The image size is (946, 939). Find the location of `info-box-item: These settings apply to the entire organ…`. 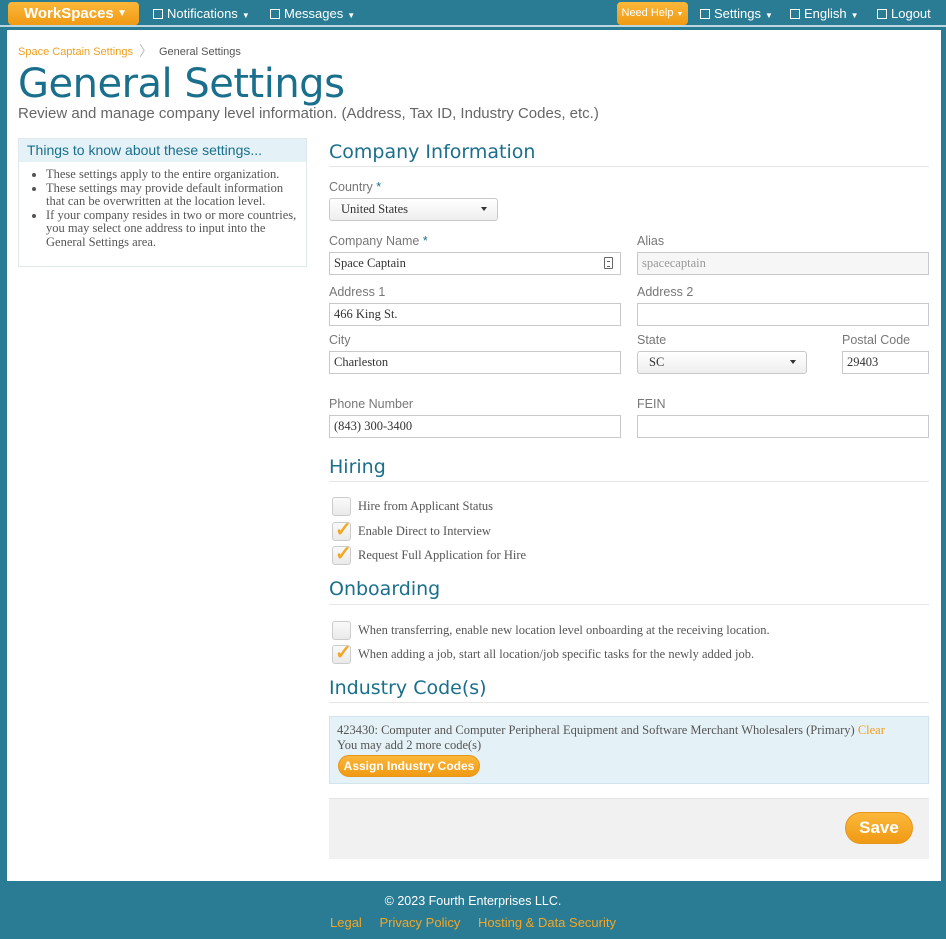

info-box-item: These settings apply to the entire organ… is located at coordinates (172, 174).